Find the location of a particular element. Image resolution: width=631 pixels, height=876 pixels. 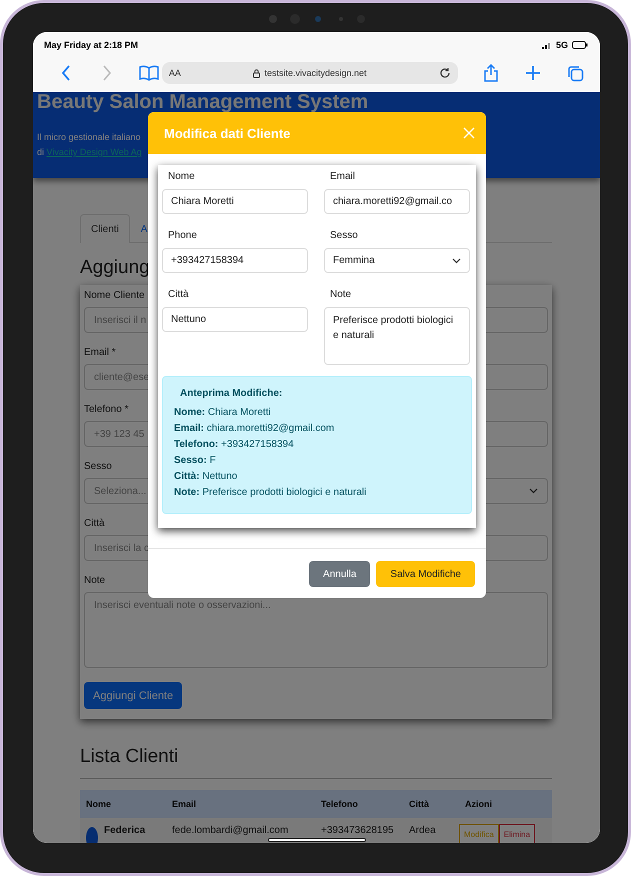

battery-icon is located at coordinates (580, 45).